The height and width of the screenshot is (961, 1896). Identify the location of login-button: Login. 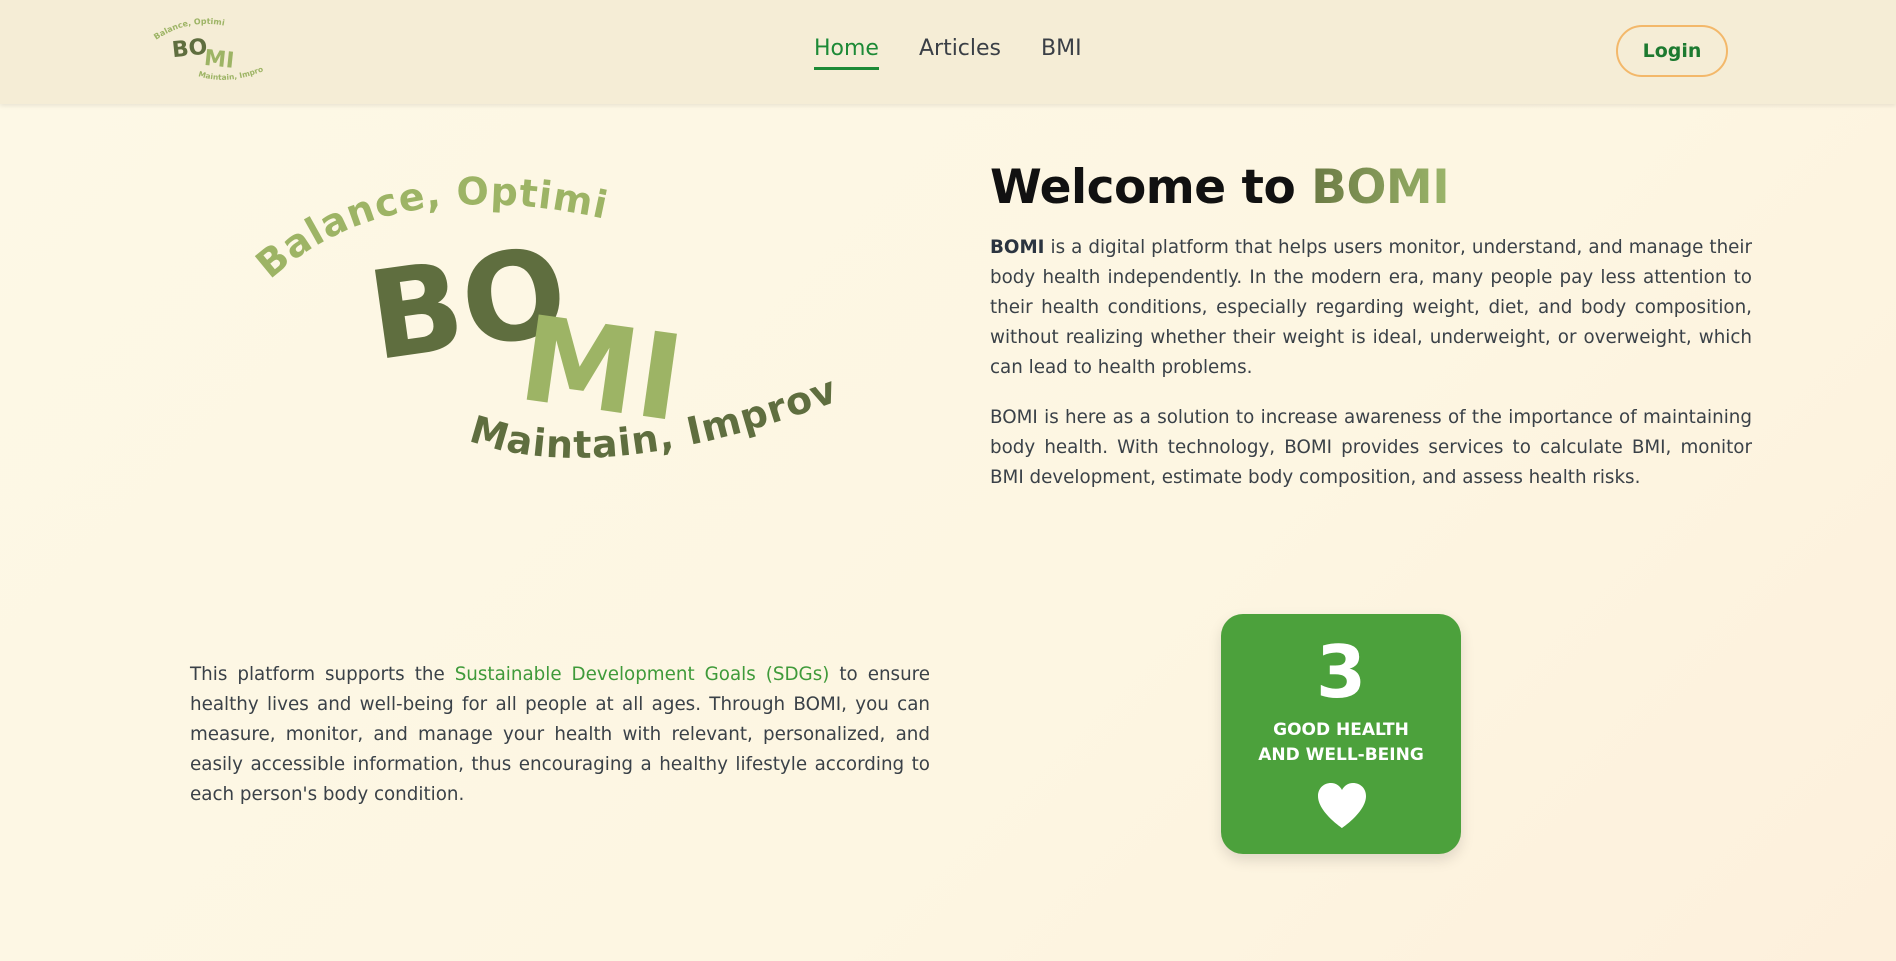
(1672, 51).